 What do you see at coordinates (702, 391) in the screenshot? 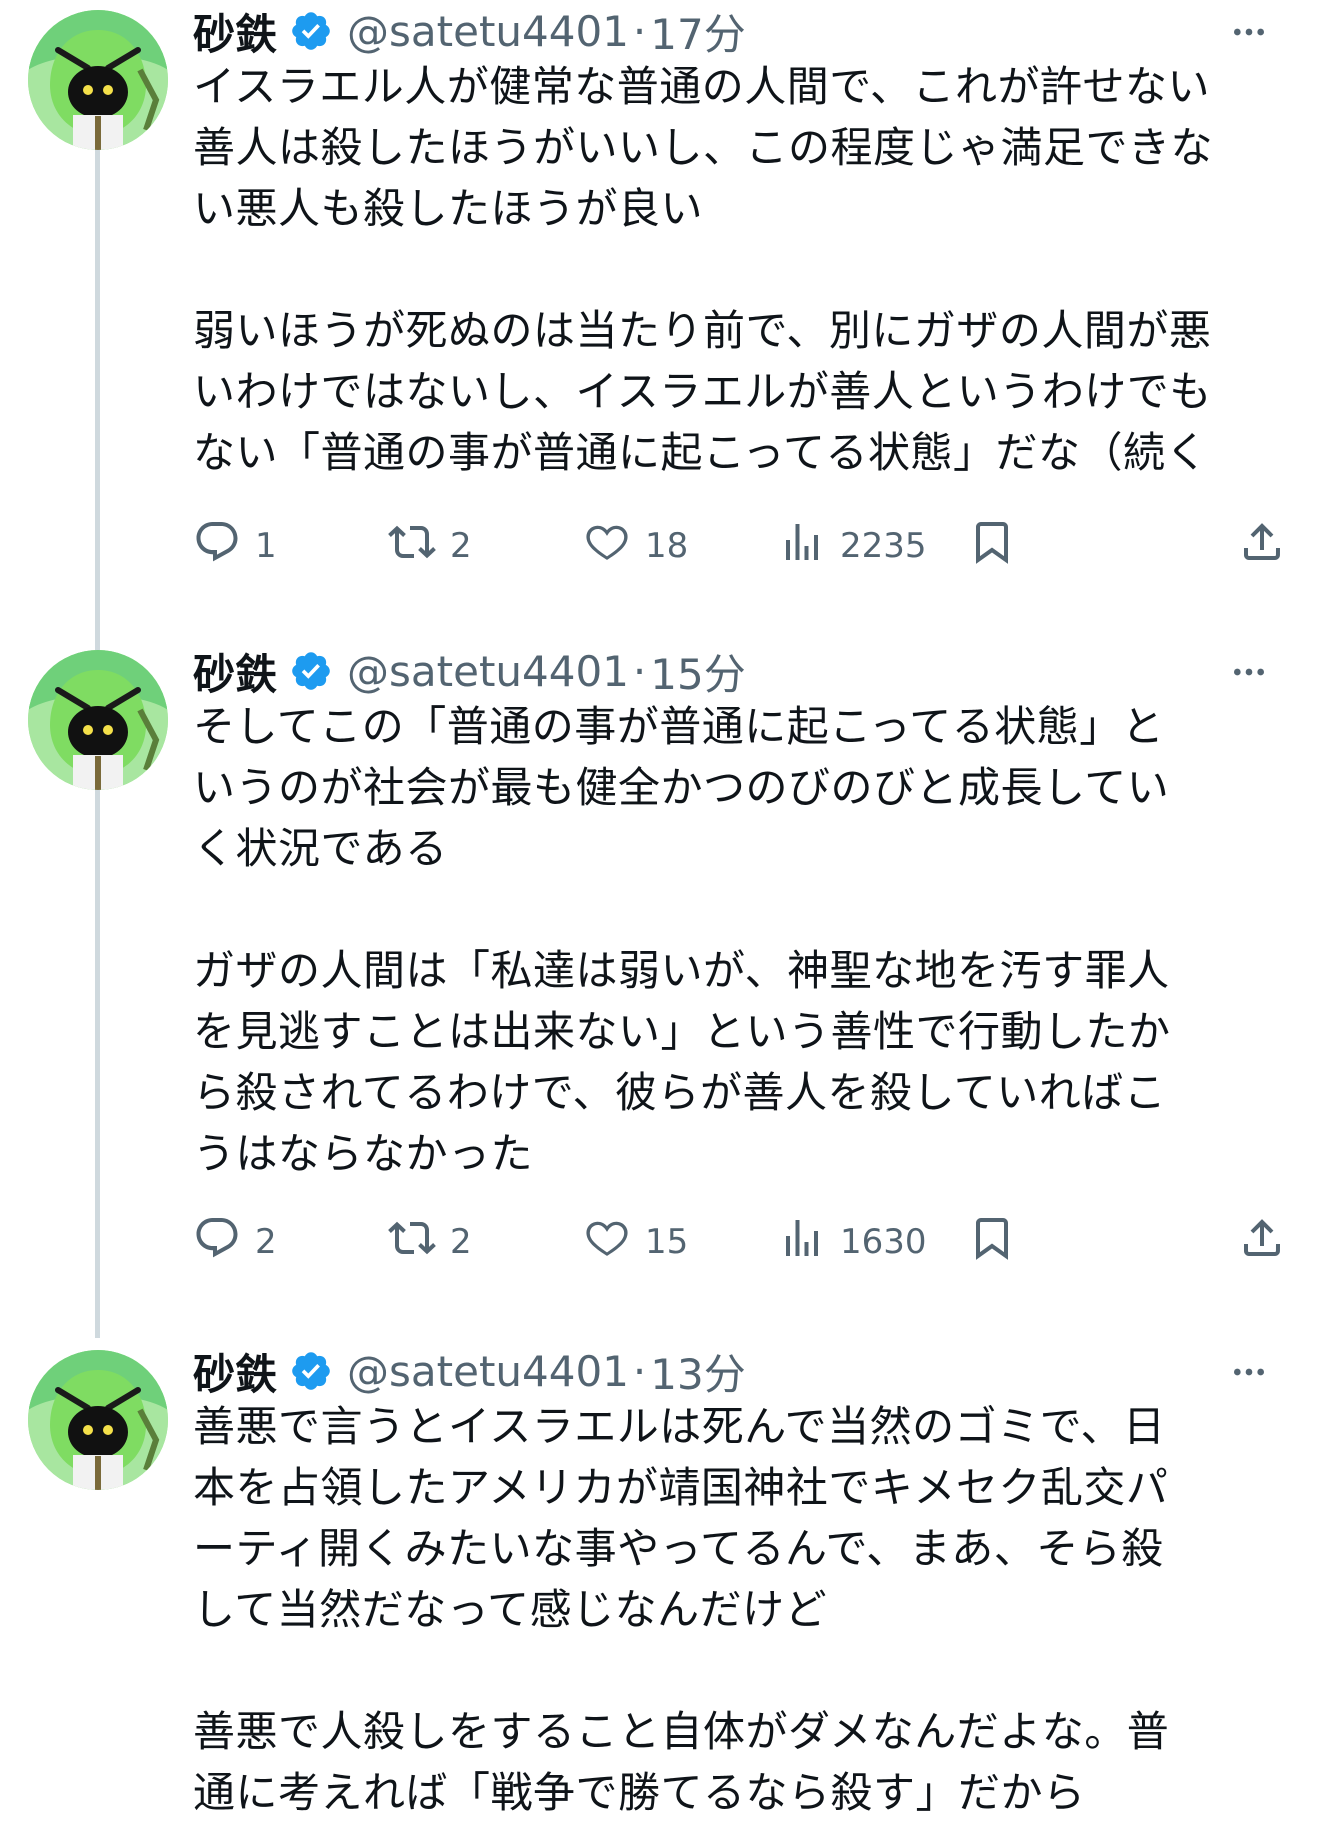
I see `text-line: いわけではないし、イスラエルが善人というわけでも` at bounding box center [702, 391].